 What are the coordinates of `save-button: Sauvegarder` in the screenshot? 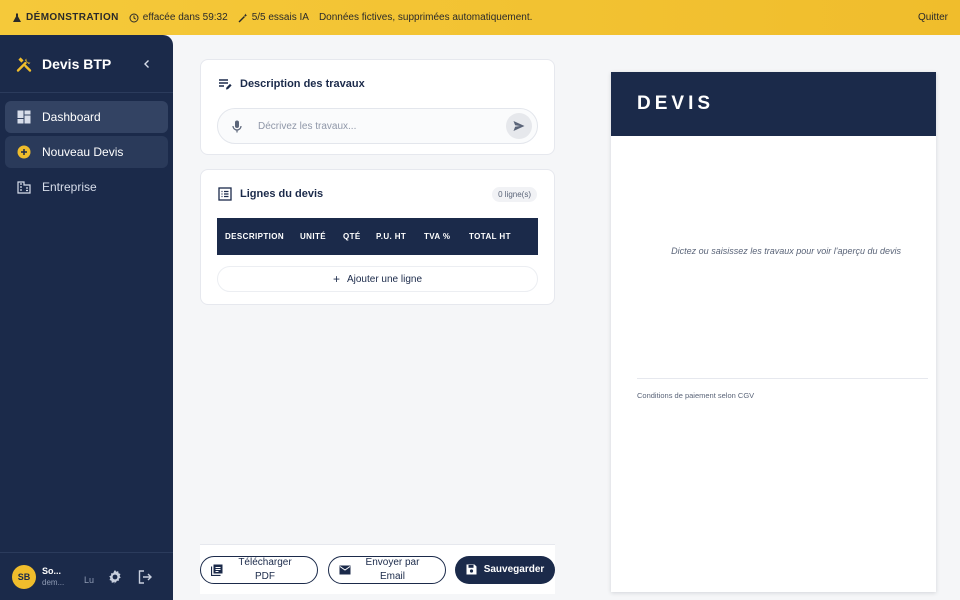 It's located at (505, 569).